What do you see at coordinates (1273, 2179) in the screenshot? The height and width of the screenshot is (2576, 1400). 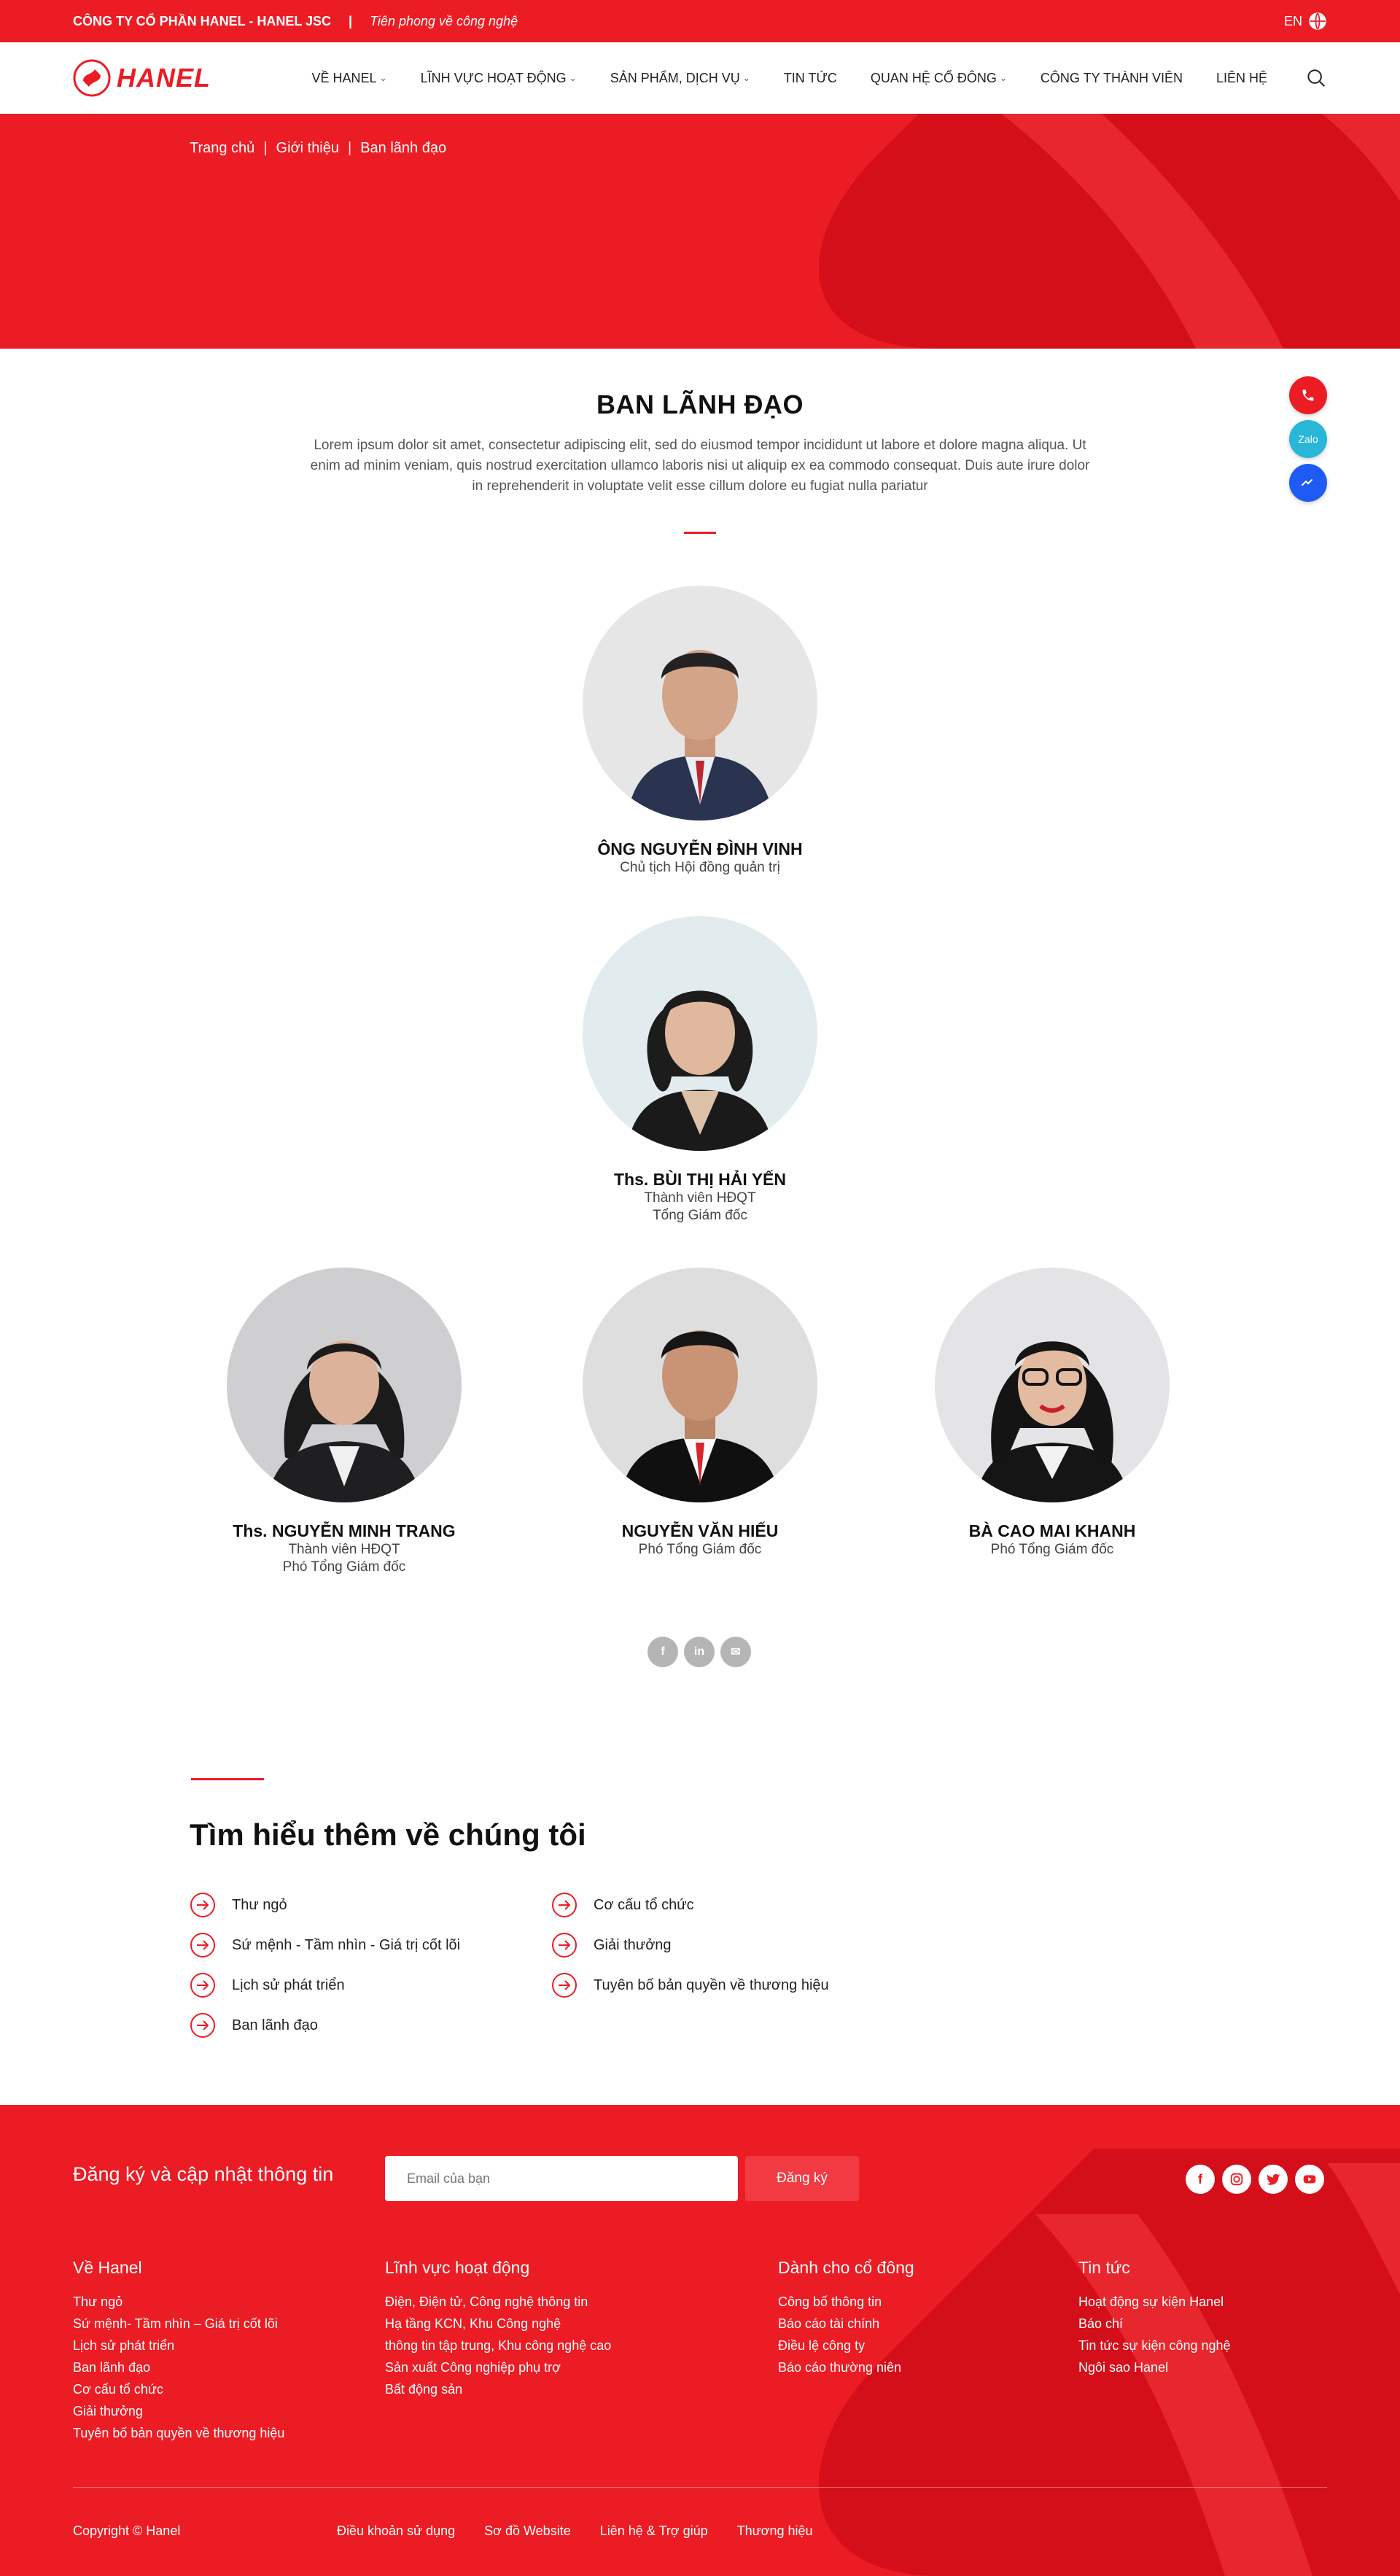 I see `twitter-icon` at bounding box center [1273, 2179].